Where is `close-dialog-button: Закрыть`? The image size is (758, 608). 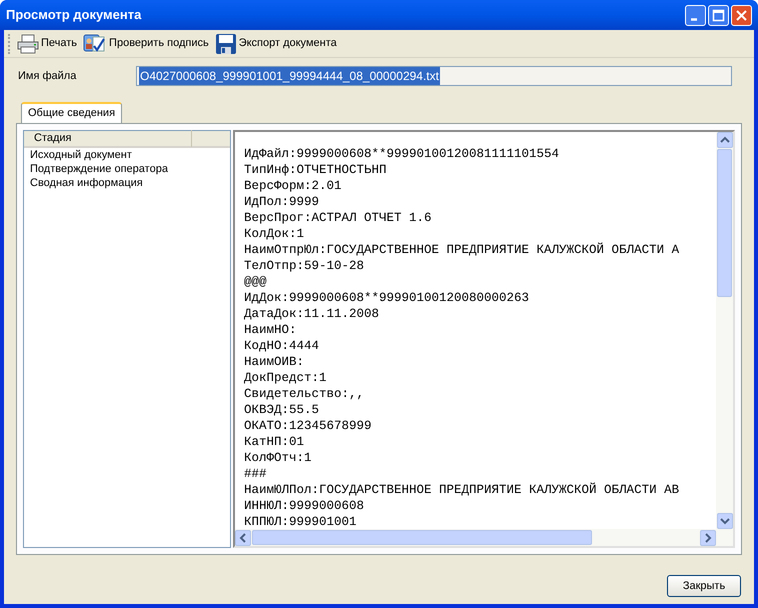 close-dialog-button: Закрыть is located at coordinates (704, 586).